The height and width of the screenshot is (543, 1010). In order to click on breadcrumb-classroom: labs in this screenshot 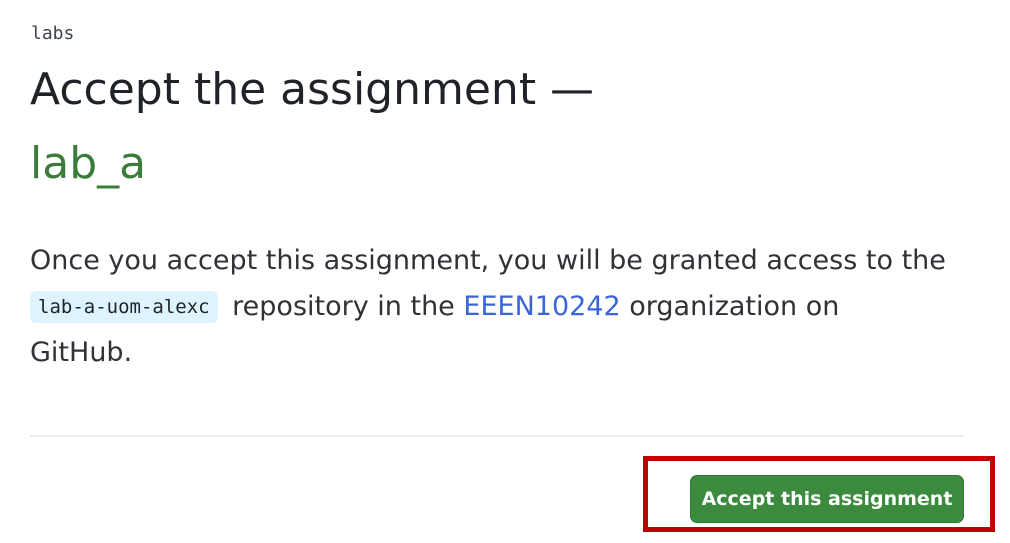, I will do `click(52, 34)`.